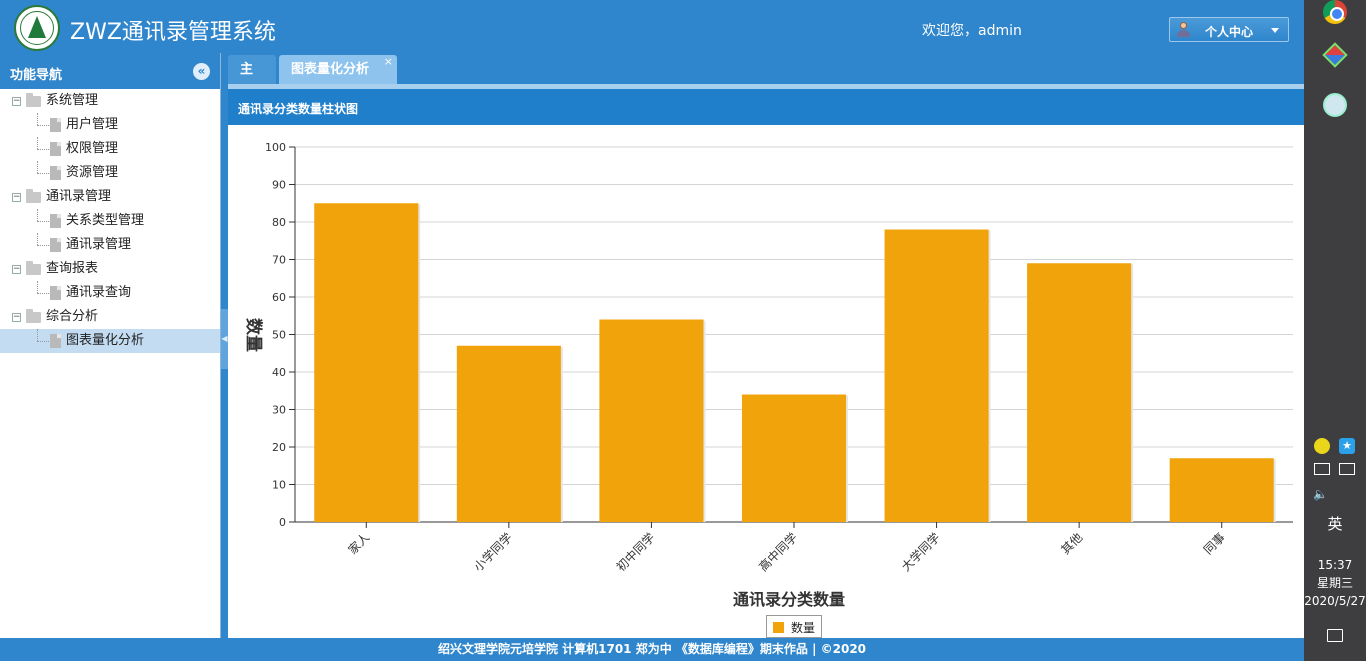 The width and height of the screenshot is (1366, 661). What do you see at coordinates (110, 101) in the screenshot?
I see `nav-group: − 系统管理` at bounding box center [110, 101].